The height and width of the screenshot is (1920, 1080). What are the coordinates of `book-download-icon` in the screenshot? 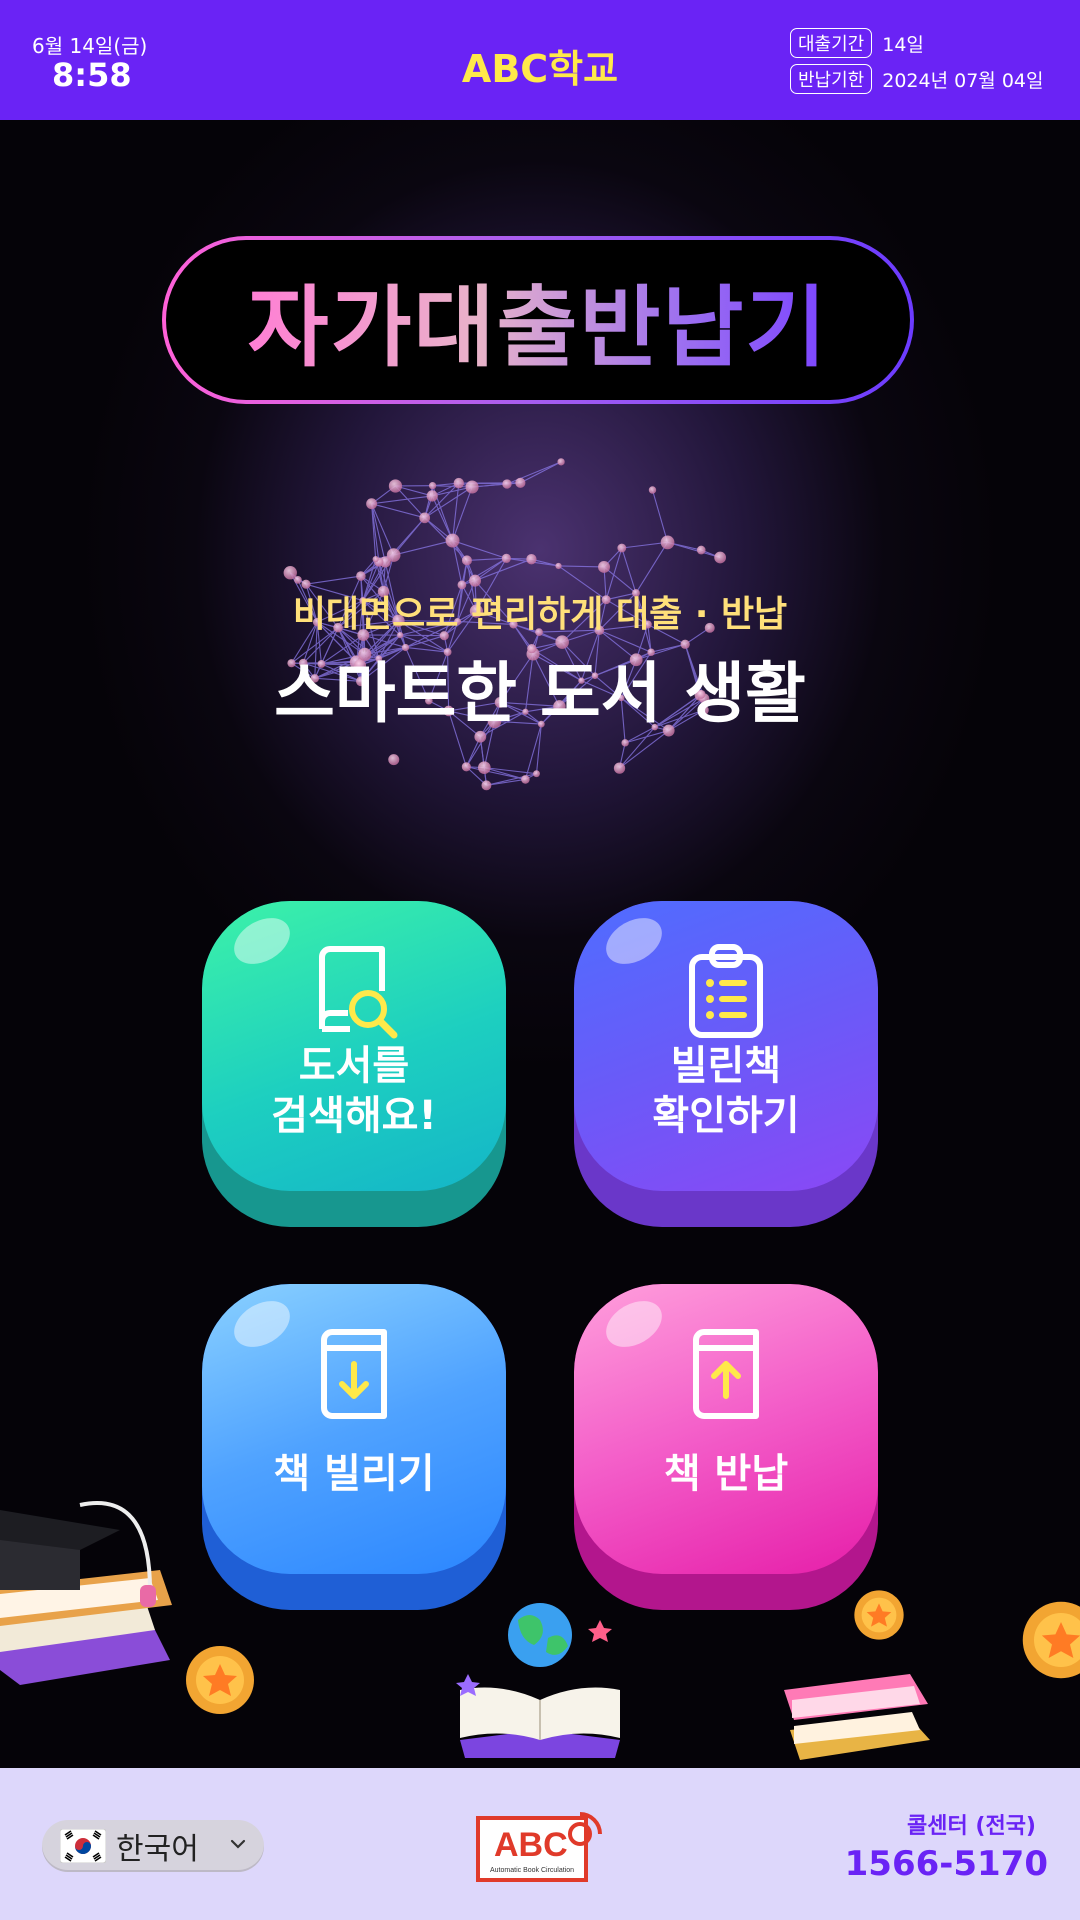 It's located at (354, 1374).